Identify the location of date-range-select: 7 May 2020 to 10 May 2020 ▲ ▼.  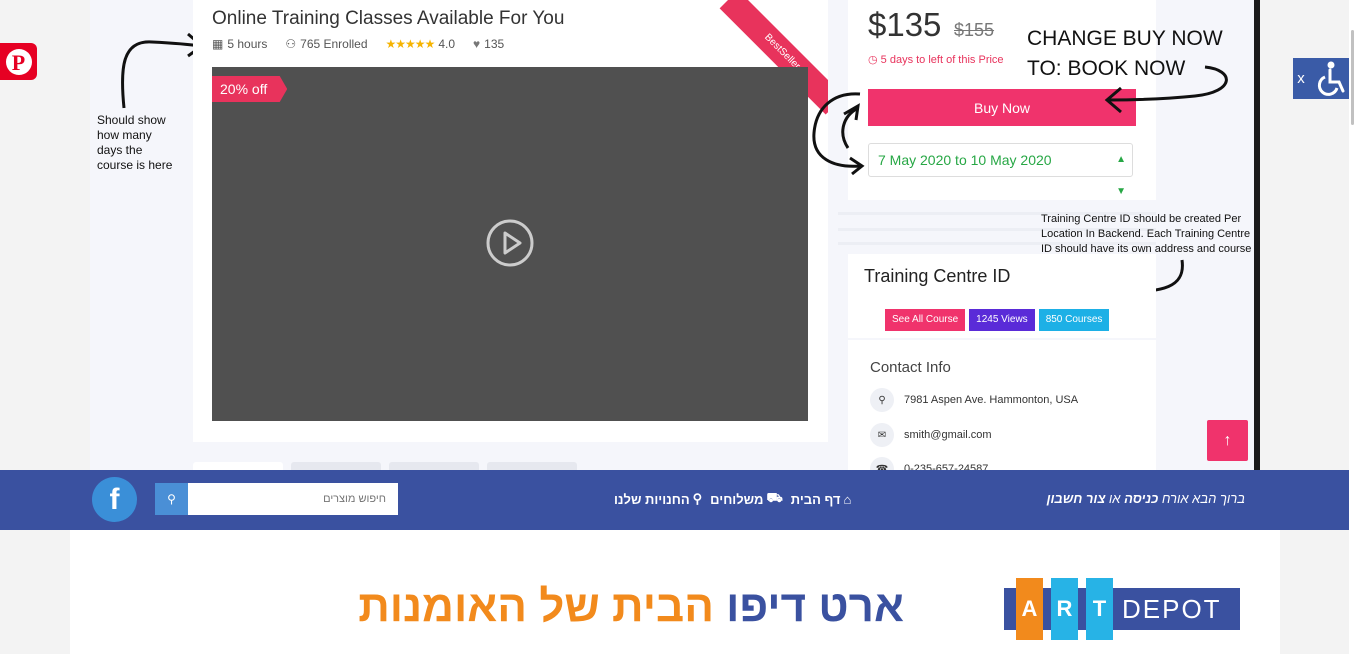
(1000, 170).